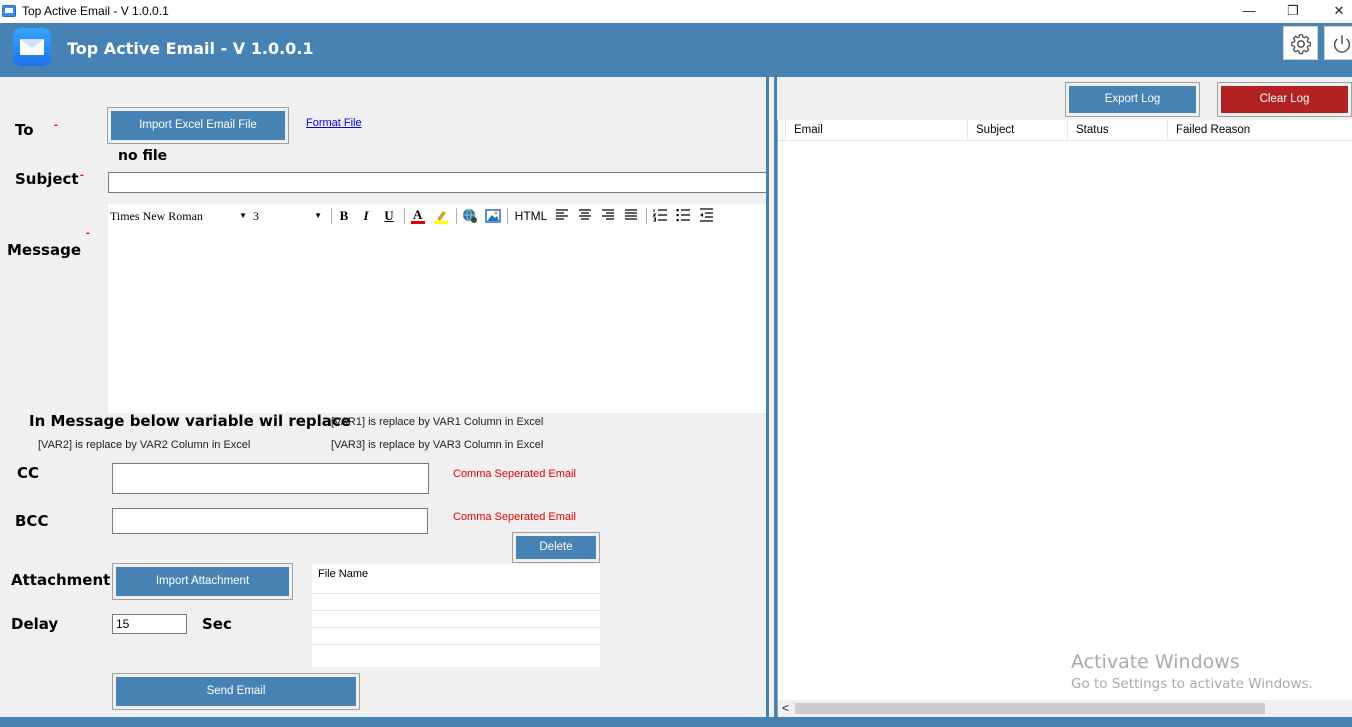 The height and width of the screenshot is (727, 1352). I want to click on app-title: Top Active Email - V 1.0.0.1, so click(190, 48).